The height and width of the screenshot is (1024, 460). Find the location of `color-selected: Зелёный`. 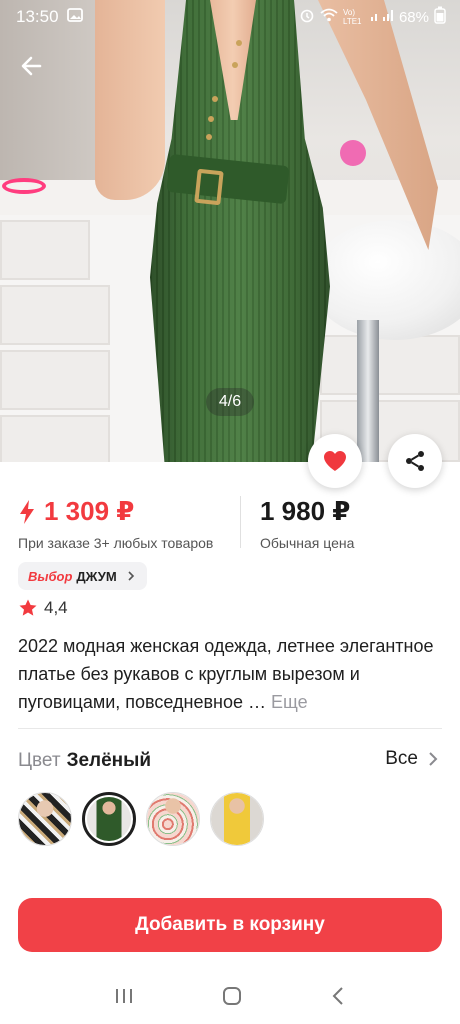

color-selected: Зелёный is located at coordinates (109, 760).